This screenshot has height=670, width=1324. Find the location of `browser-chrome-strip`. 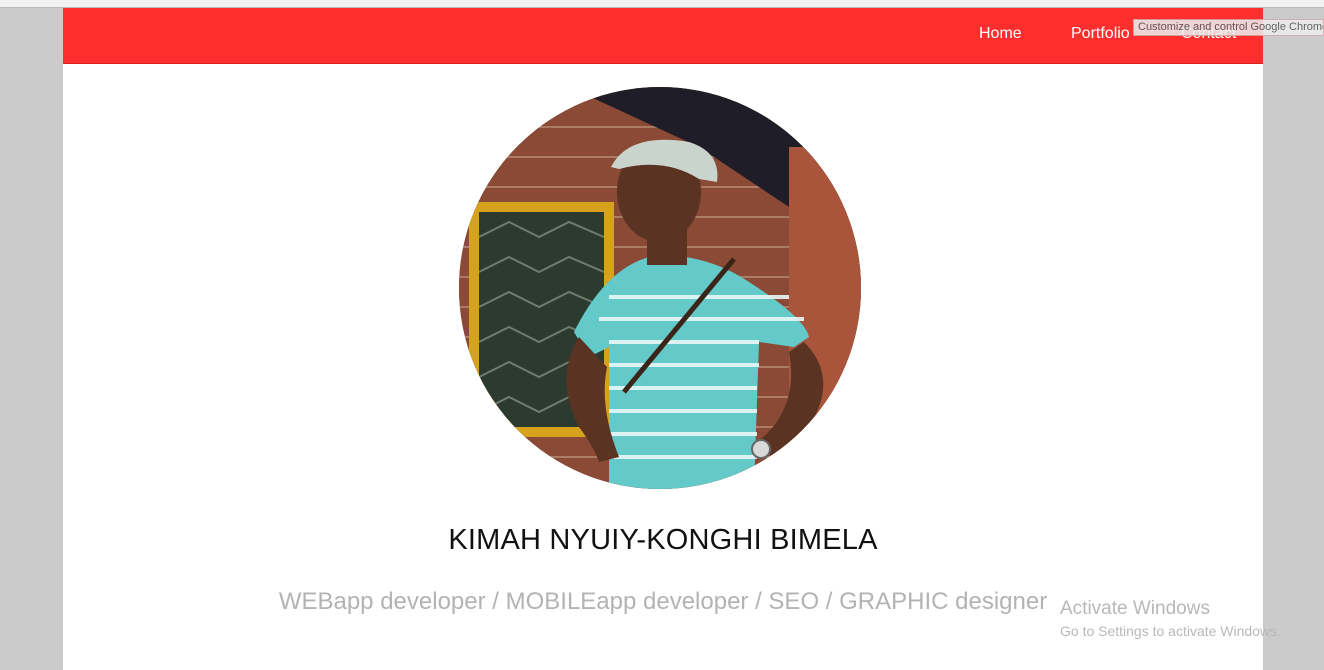

browser-chrome-strip is located at coordinates (662, 4).